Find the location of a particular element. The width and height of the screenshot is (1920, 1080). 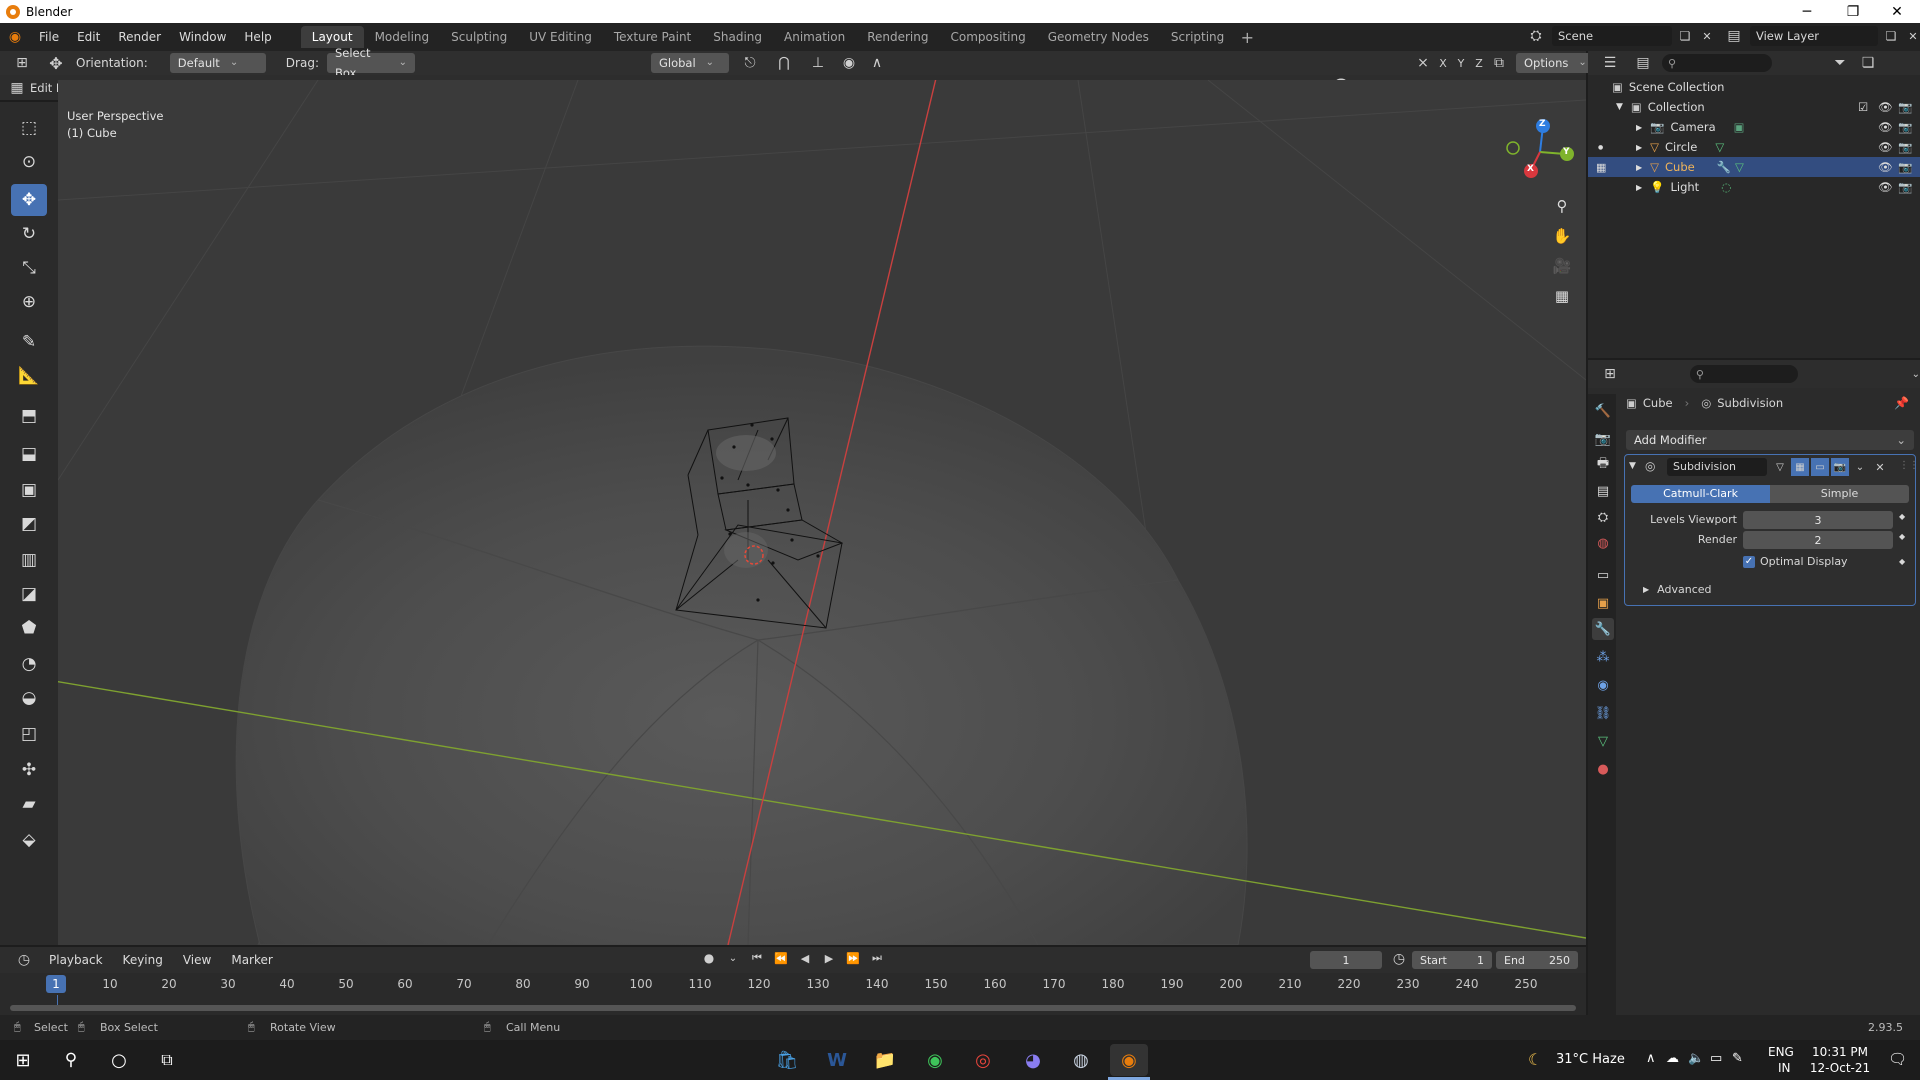

current-frame-field: 1 is located at coordinates (1346, 960).